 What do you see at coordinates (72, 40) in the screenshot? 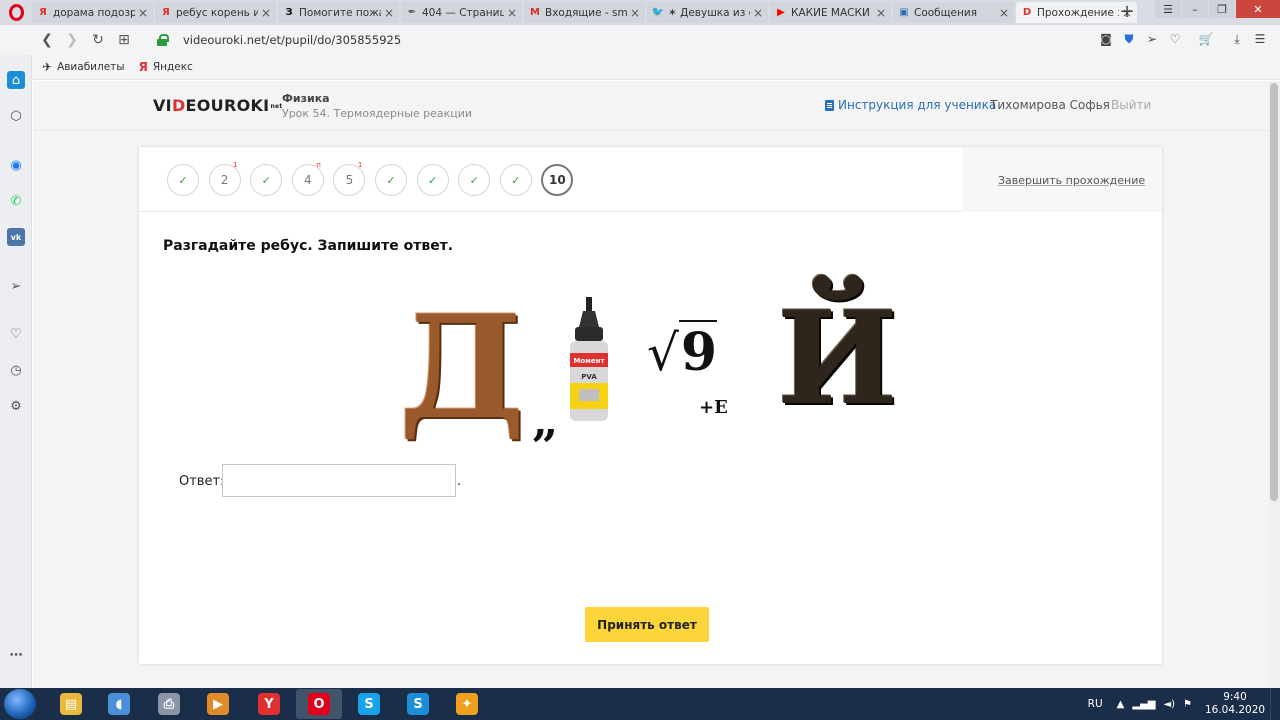
I see `forward-icon: ❯` at bounding box center [72, 40].